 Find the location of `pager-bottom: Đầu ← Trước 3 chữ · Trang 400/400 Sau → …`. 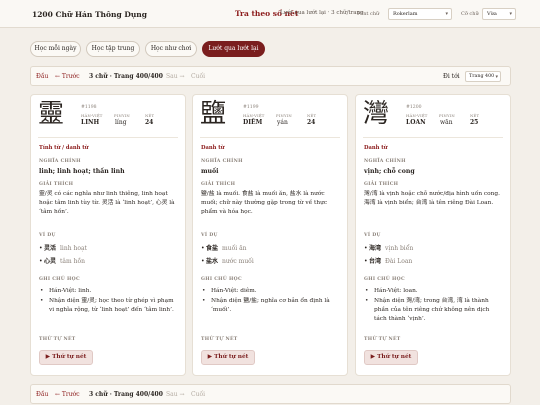

pager-bottom: Đầu ← Trước 3 chữ · Trang 400/400 Sau → … is located at coordinates (270, 394).